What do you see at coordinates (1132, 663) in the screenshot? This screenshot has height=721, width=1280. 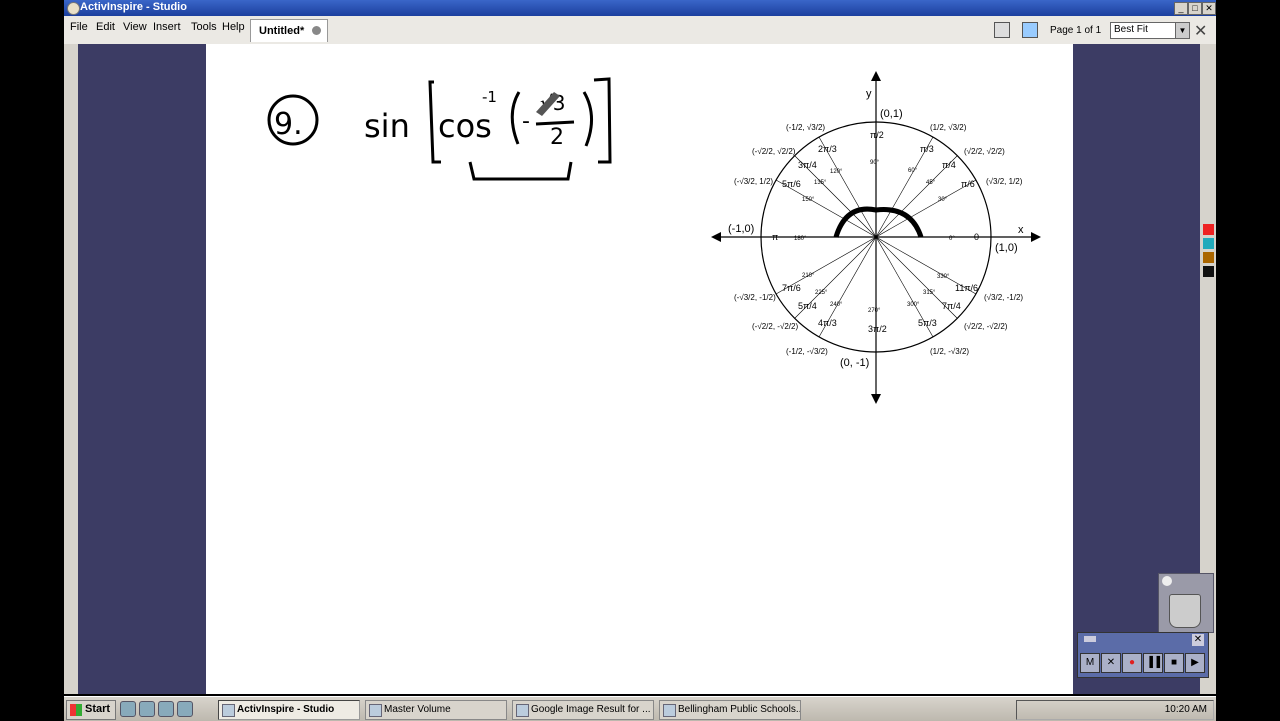 I see `record-button: ●` at bounding box center [1132, 663].